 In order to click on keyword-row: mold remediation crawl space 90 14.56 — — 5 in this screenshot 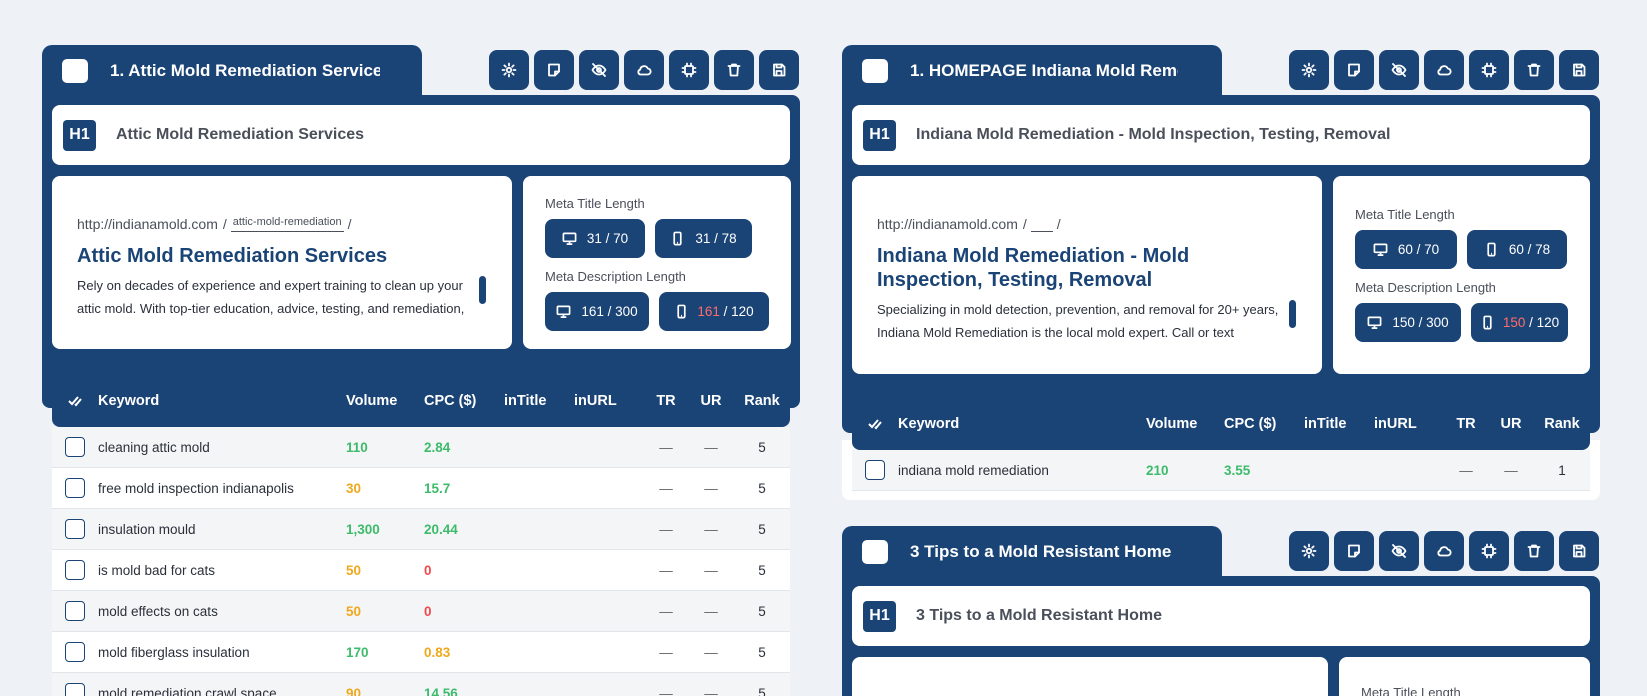, I will do `click(421, 684)`.